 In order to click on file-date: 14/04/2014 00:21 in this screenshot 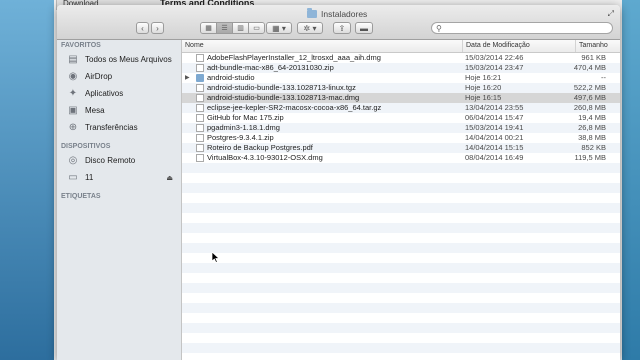, I will do `click(494, 137)`.